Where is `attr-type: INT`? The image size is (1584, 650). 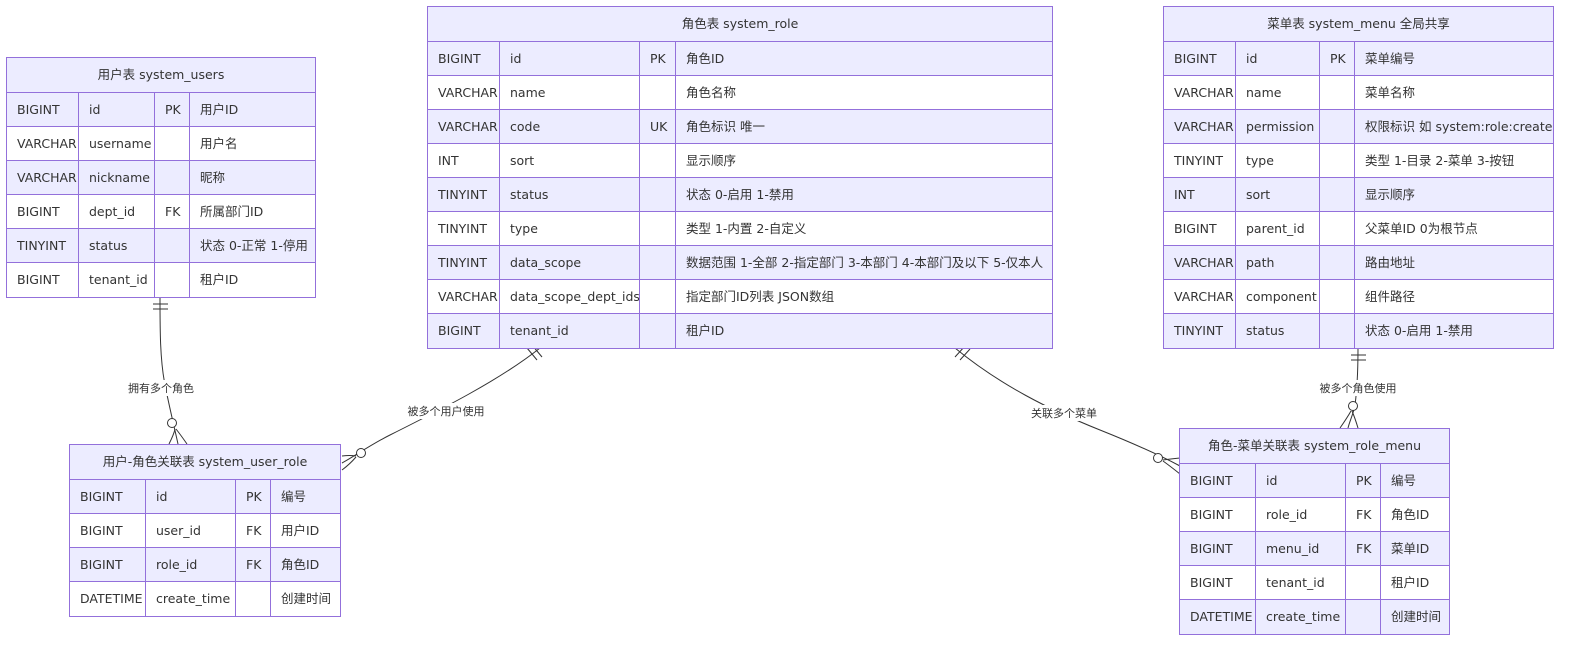 attr-type: INT is located at coordinates (1200, 194).